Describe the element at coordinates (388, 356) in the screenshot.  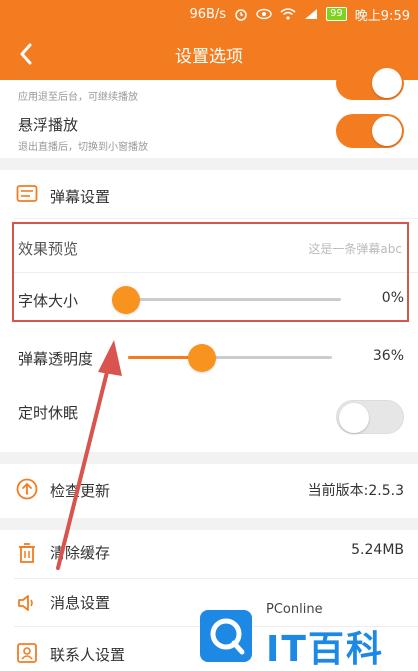
I see `opacity-value: 36%` at that location.